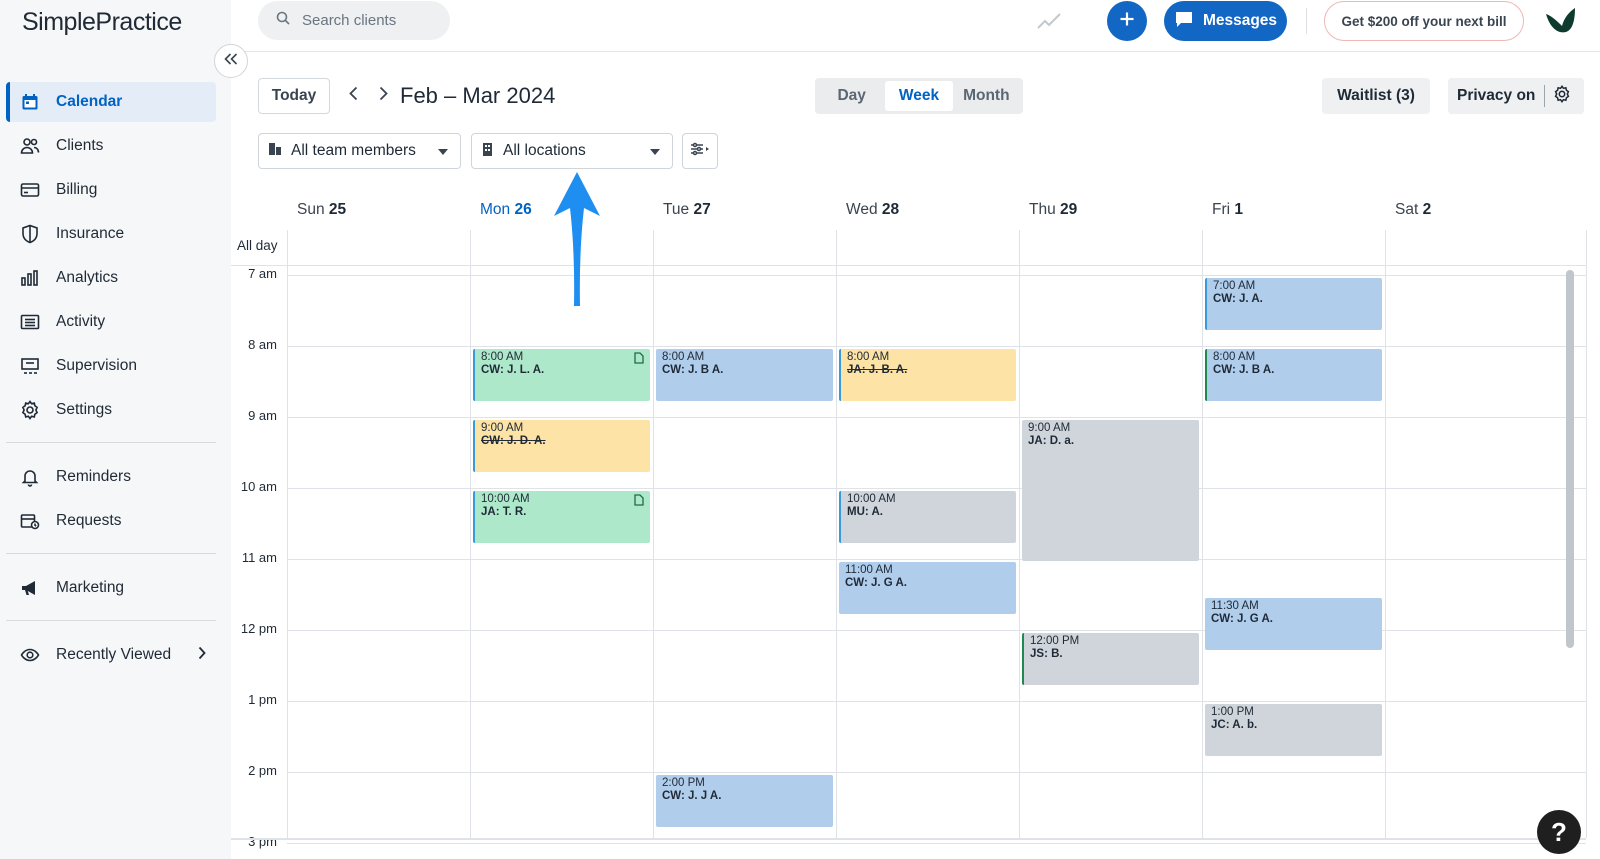 This screenshot has width=1600, height=859. Describe the element at coordinates (1427, 209) in the screenshot. I see `day-date: 2` at that location.